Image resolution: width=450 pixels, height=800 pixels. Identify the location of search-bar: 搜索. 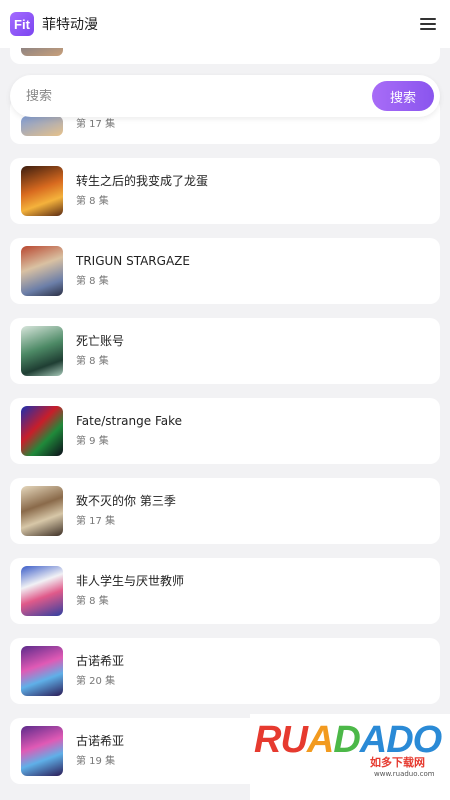
(225, 96).